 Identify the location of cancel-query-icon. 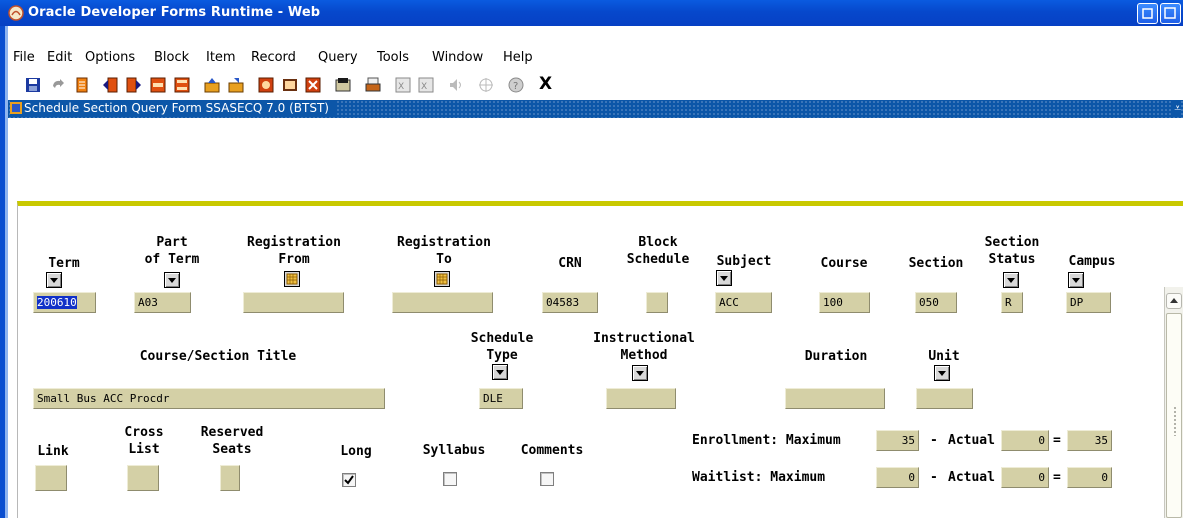
(313, 85).